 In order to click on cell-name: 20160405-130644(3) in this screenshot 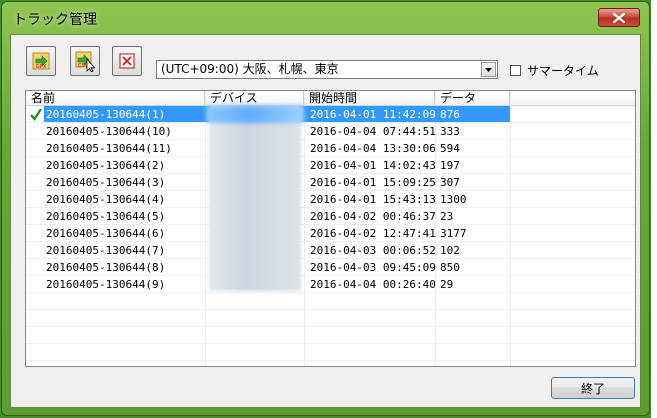, I will do `click(106, 182)`.